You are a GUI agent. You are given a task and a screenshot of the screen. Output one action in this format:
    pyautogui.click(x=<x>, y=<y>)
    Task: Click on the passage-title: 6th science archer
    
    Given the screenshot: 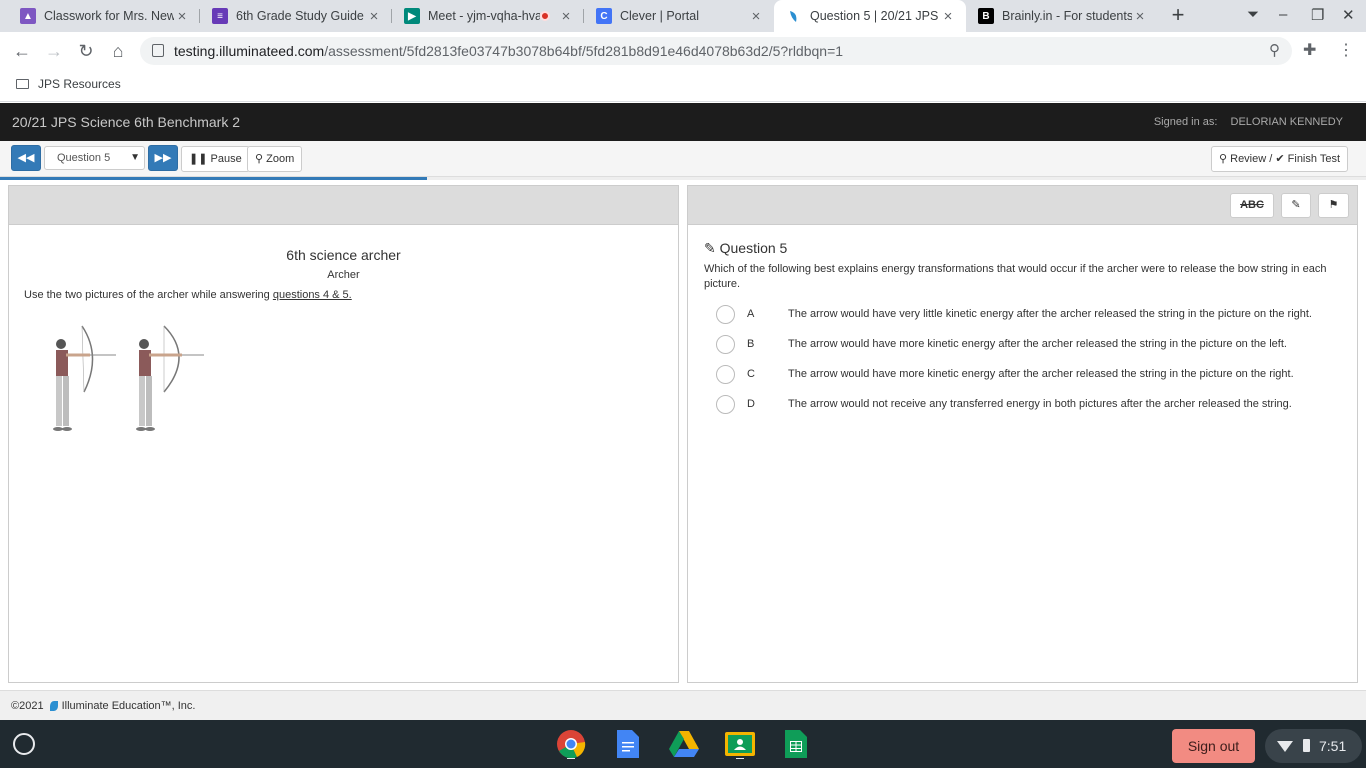 What is the action you would take?
    pyautogui.click(x=343, y=255)
    